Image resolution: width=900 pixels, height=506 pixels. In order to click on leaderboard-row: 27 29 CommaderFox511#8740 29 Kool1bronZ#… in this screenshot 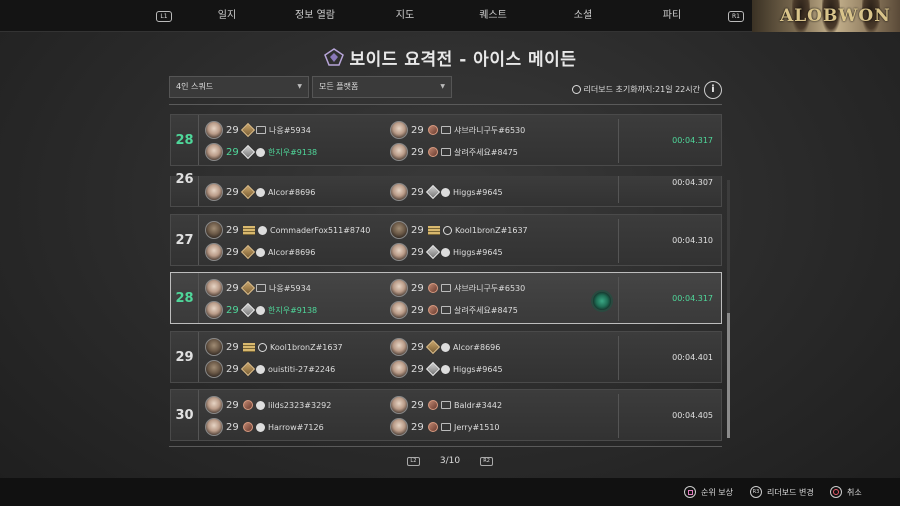, I will do `click(446, 240)`.